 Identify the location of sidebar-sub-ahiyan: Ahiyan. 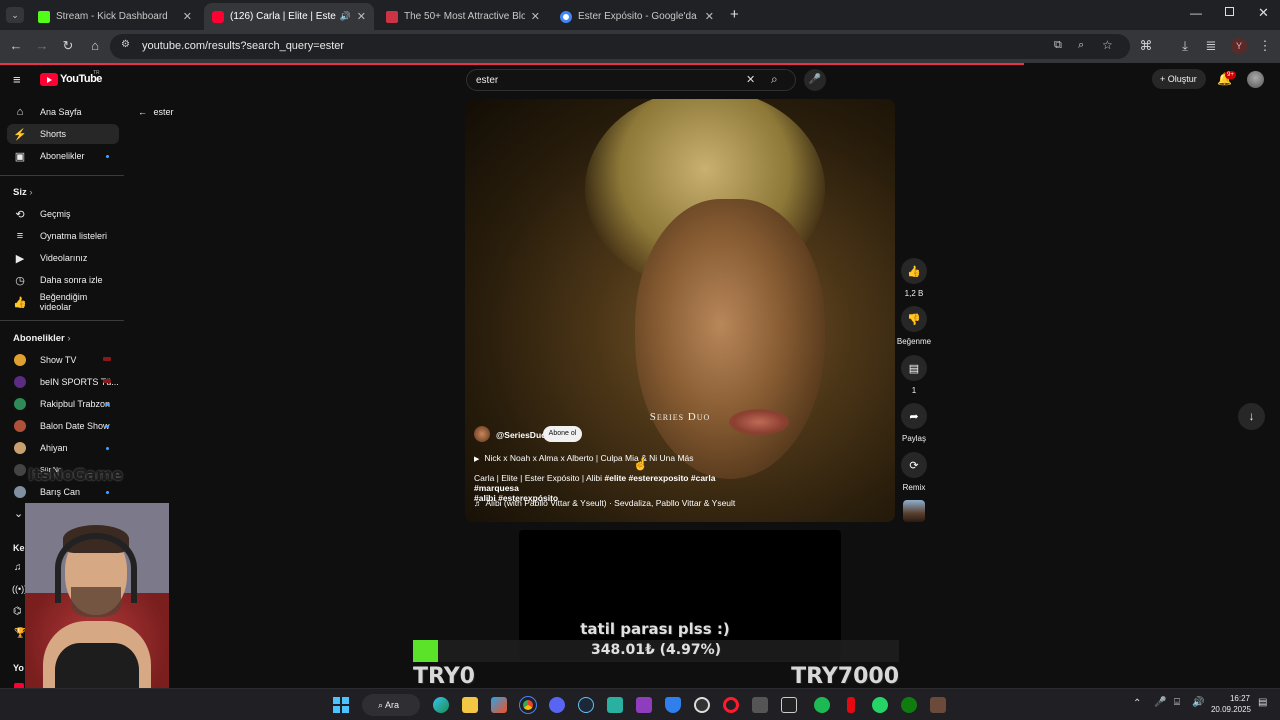
(63, 448).